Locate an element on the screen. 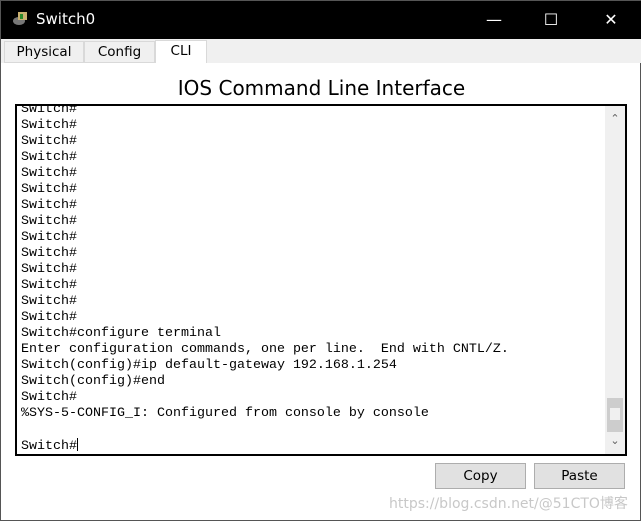  tab-physical: Physical is located at coordinates (44, 52).